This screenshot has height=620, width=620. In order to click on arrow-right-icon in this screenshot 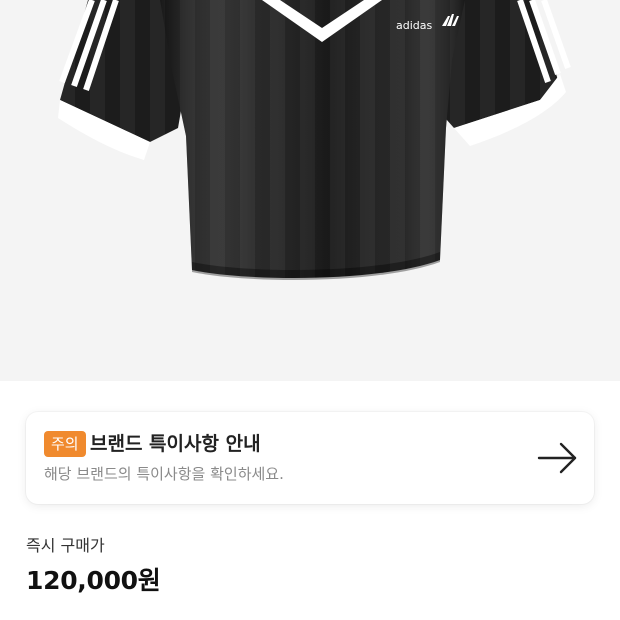, I will do `click(558, 458)`.